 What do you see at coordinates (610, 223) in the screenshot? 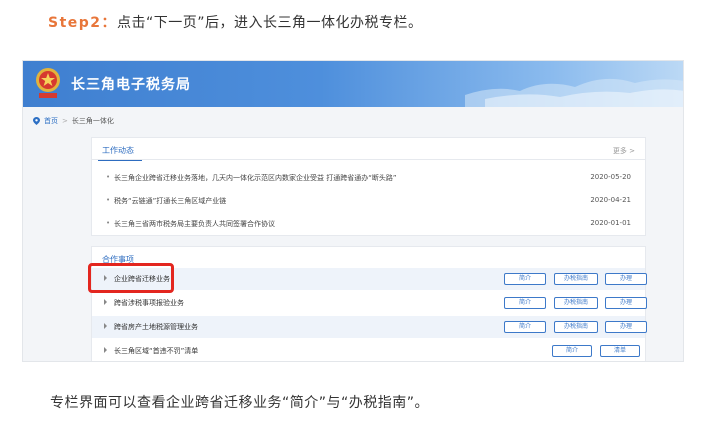
I see `news-item-date: 2020-01-01` at bounding box center [610, 223].